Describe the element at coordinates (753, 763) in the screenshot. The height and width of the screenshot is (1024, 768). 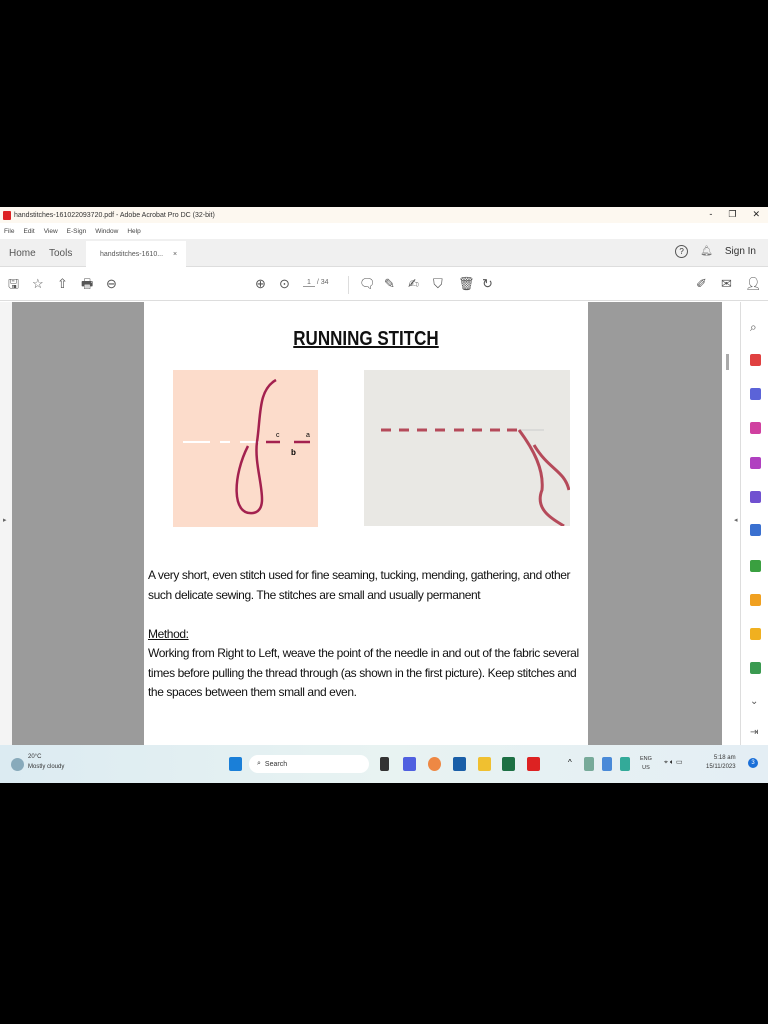
I see `notification-badge: 3` at that location.